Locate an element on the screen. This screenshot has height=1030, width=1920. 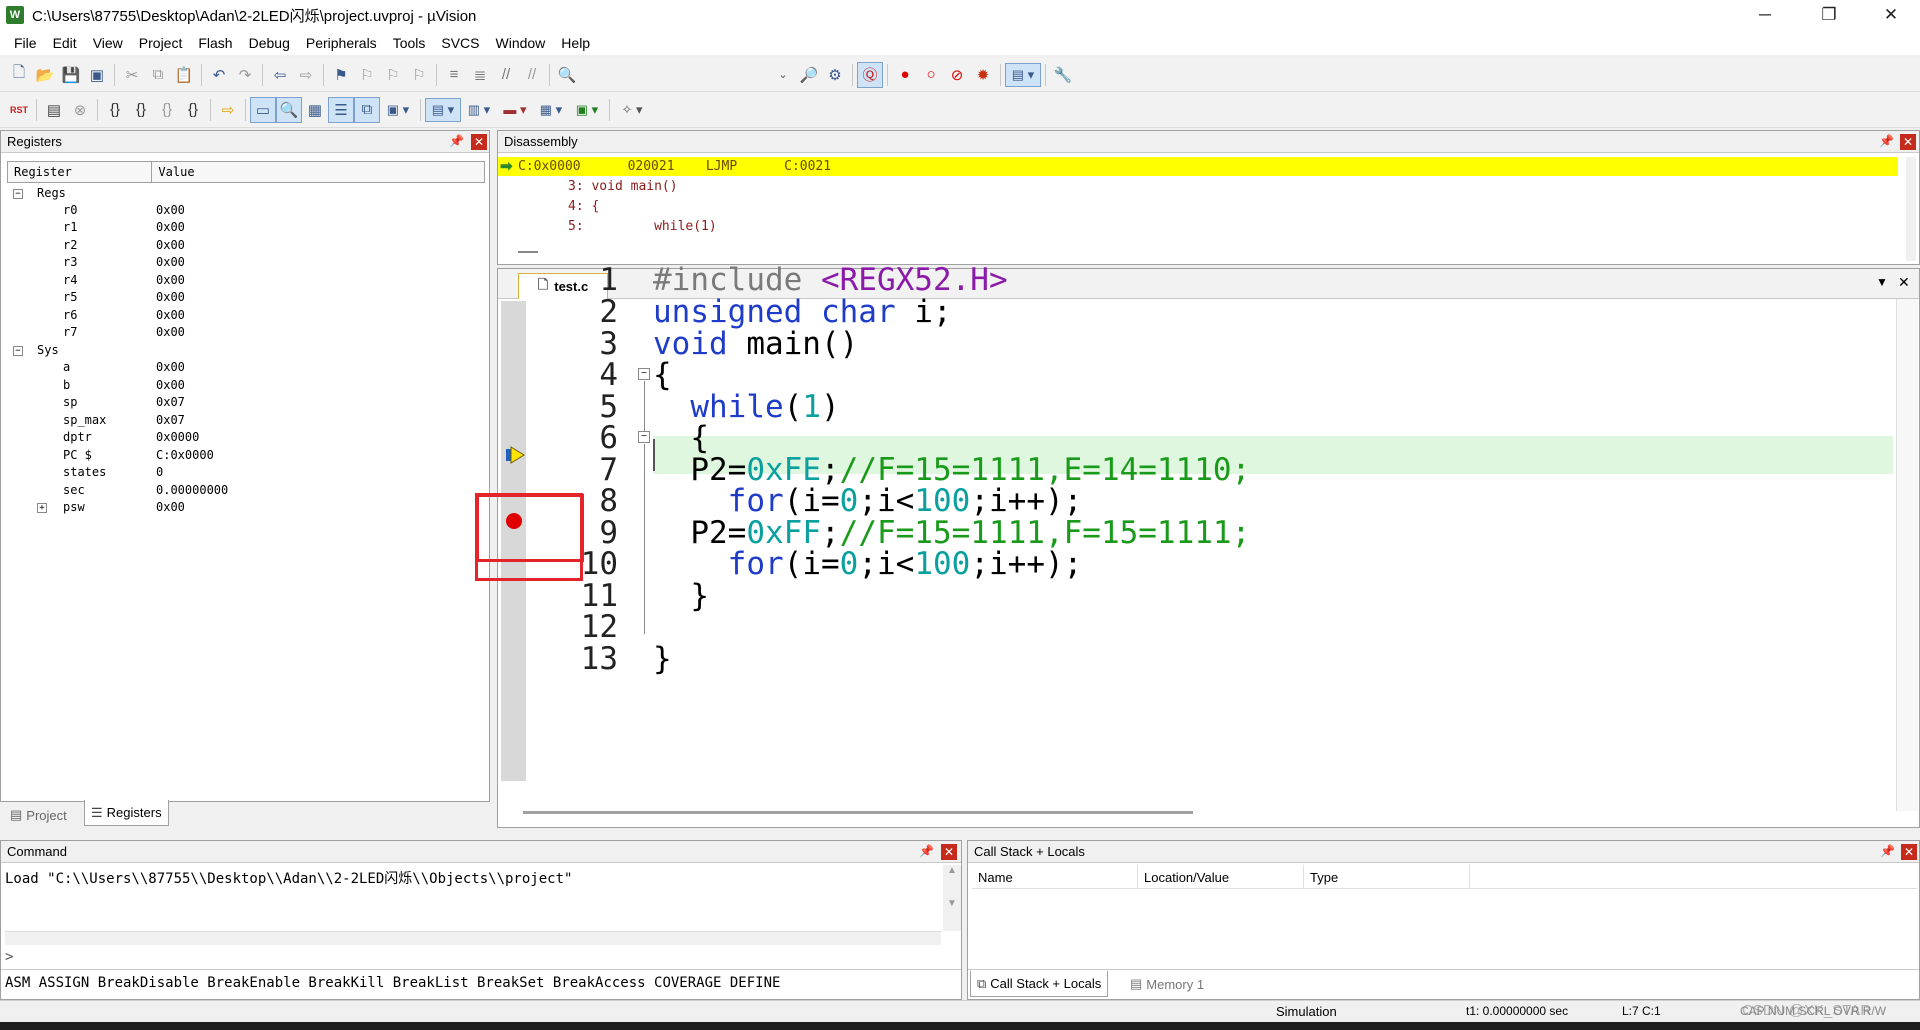
serial-windows-icon: ▥ ▾ is located at coordinates (479, 110).